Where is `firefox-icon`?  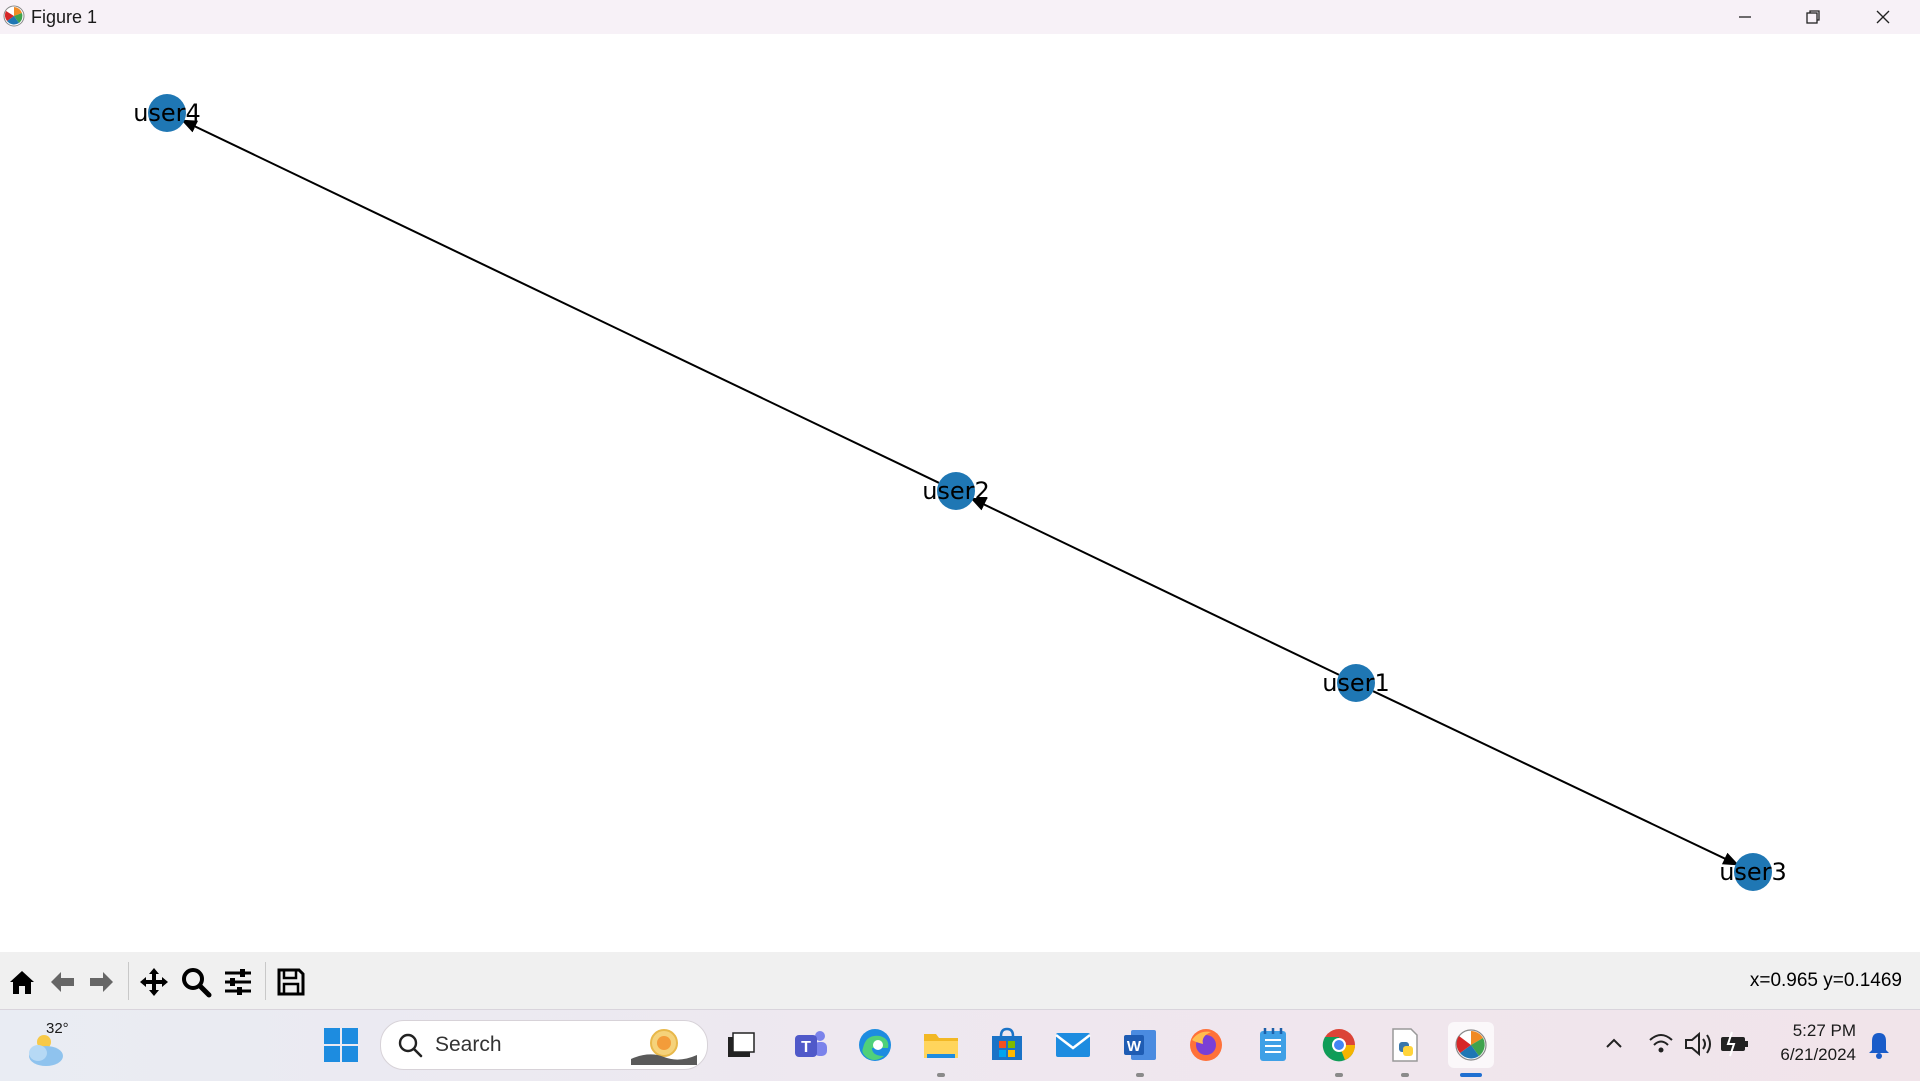 firefox-icon is located at coordinates (1206, 1045).